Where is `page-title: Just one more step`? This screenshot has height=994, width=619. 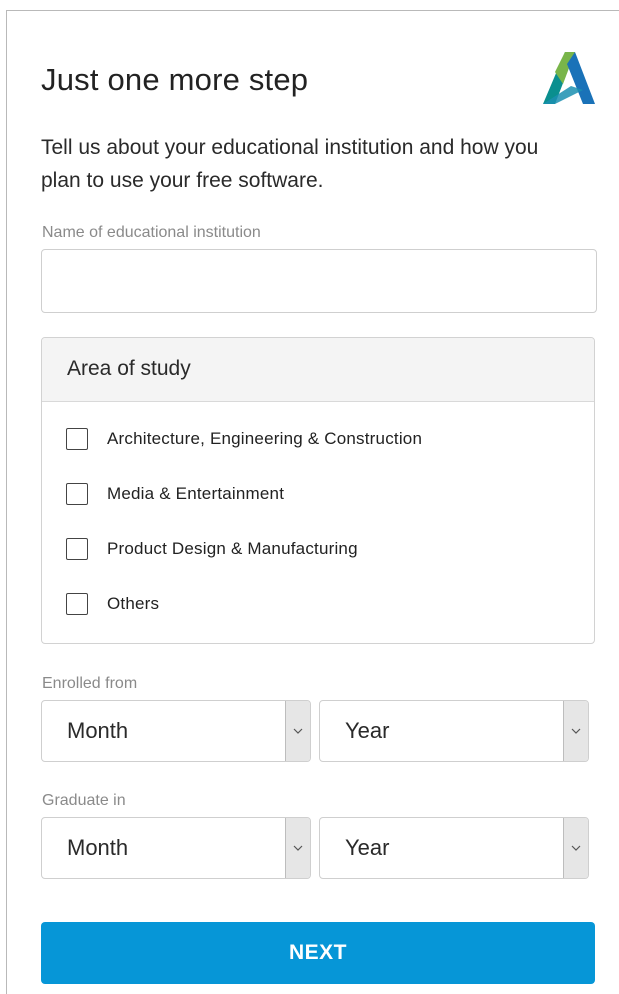
page-title: Just one more step is located at coordinates (175, 79).